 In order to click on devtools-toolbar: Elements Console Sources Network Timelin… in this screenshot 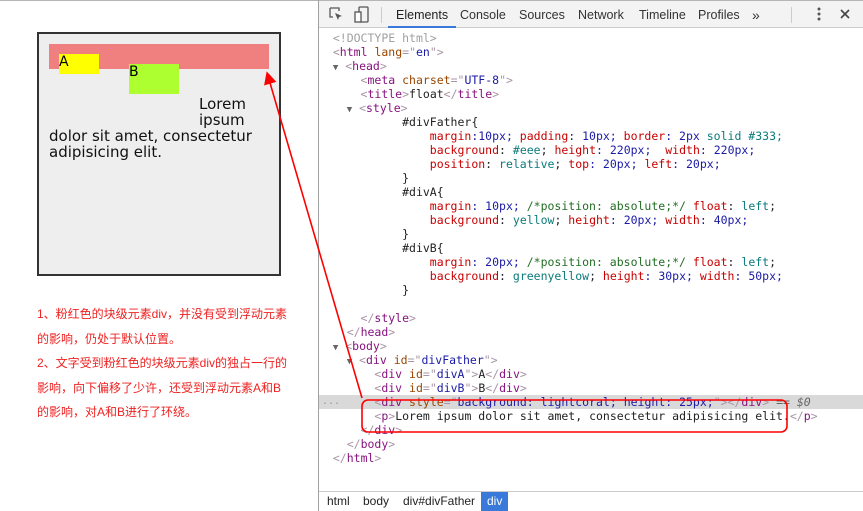, I will do `click(591, 14)`.